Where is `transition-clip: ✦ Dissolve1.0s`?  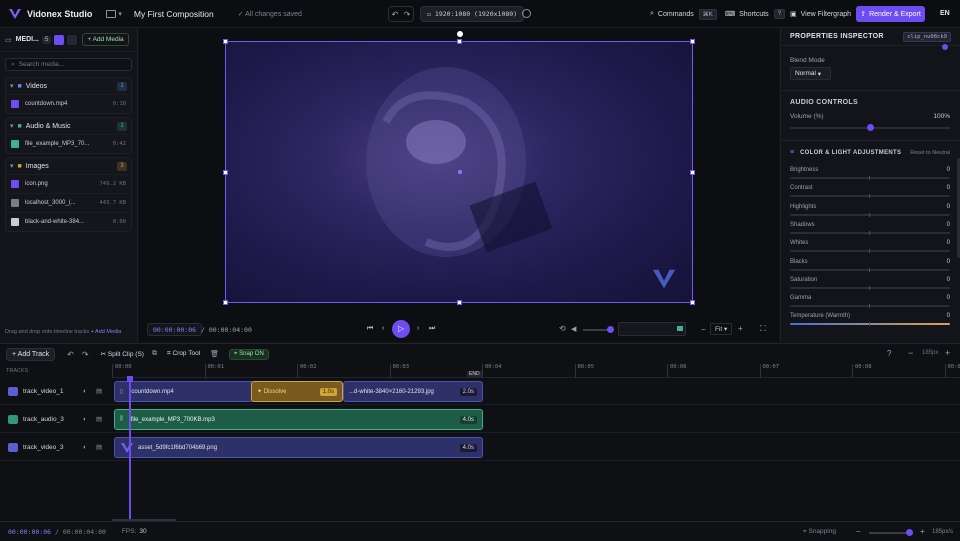
transition-clip: ✦ Dissolve1.0s is located at coordinates (297, 391).